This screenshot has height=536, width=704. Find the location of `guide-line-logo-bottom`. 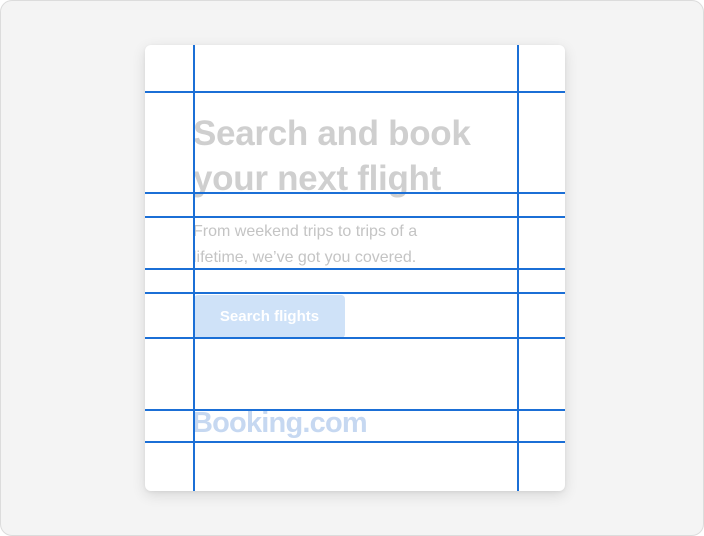

guide-line-logo-bottom is located at coordinates (355, 442).